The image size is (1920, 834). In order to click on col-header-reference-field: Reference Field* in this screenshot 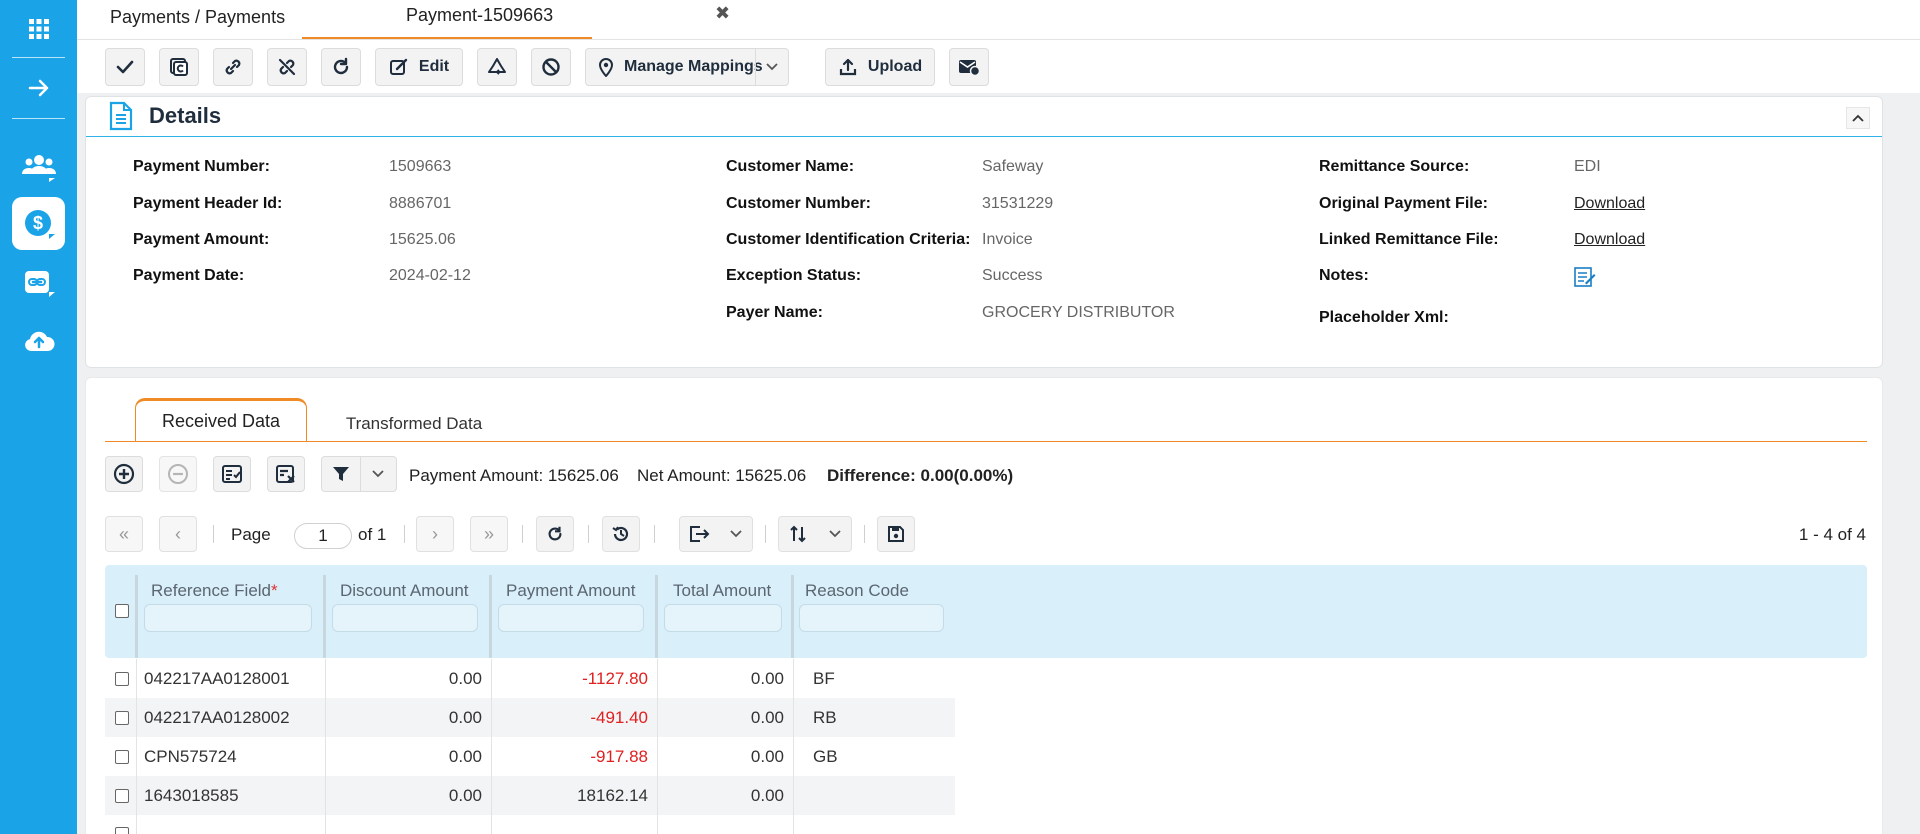, I will do `click(214, 591)`.